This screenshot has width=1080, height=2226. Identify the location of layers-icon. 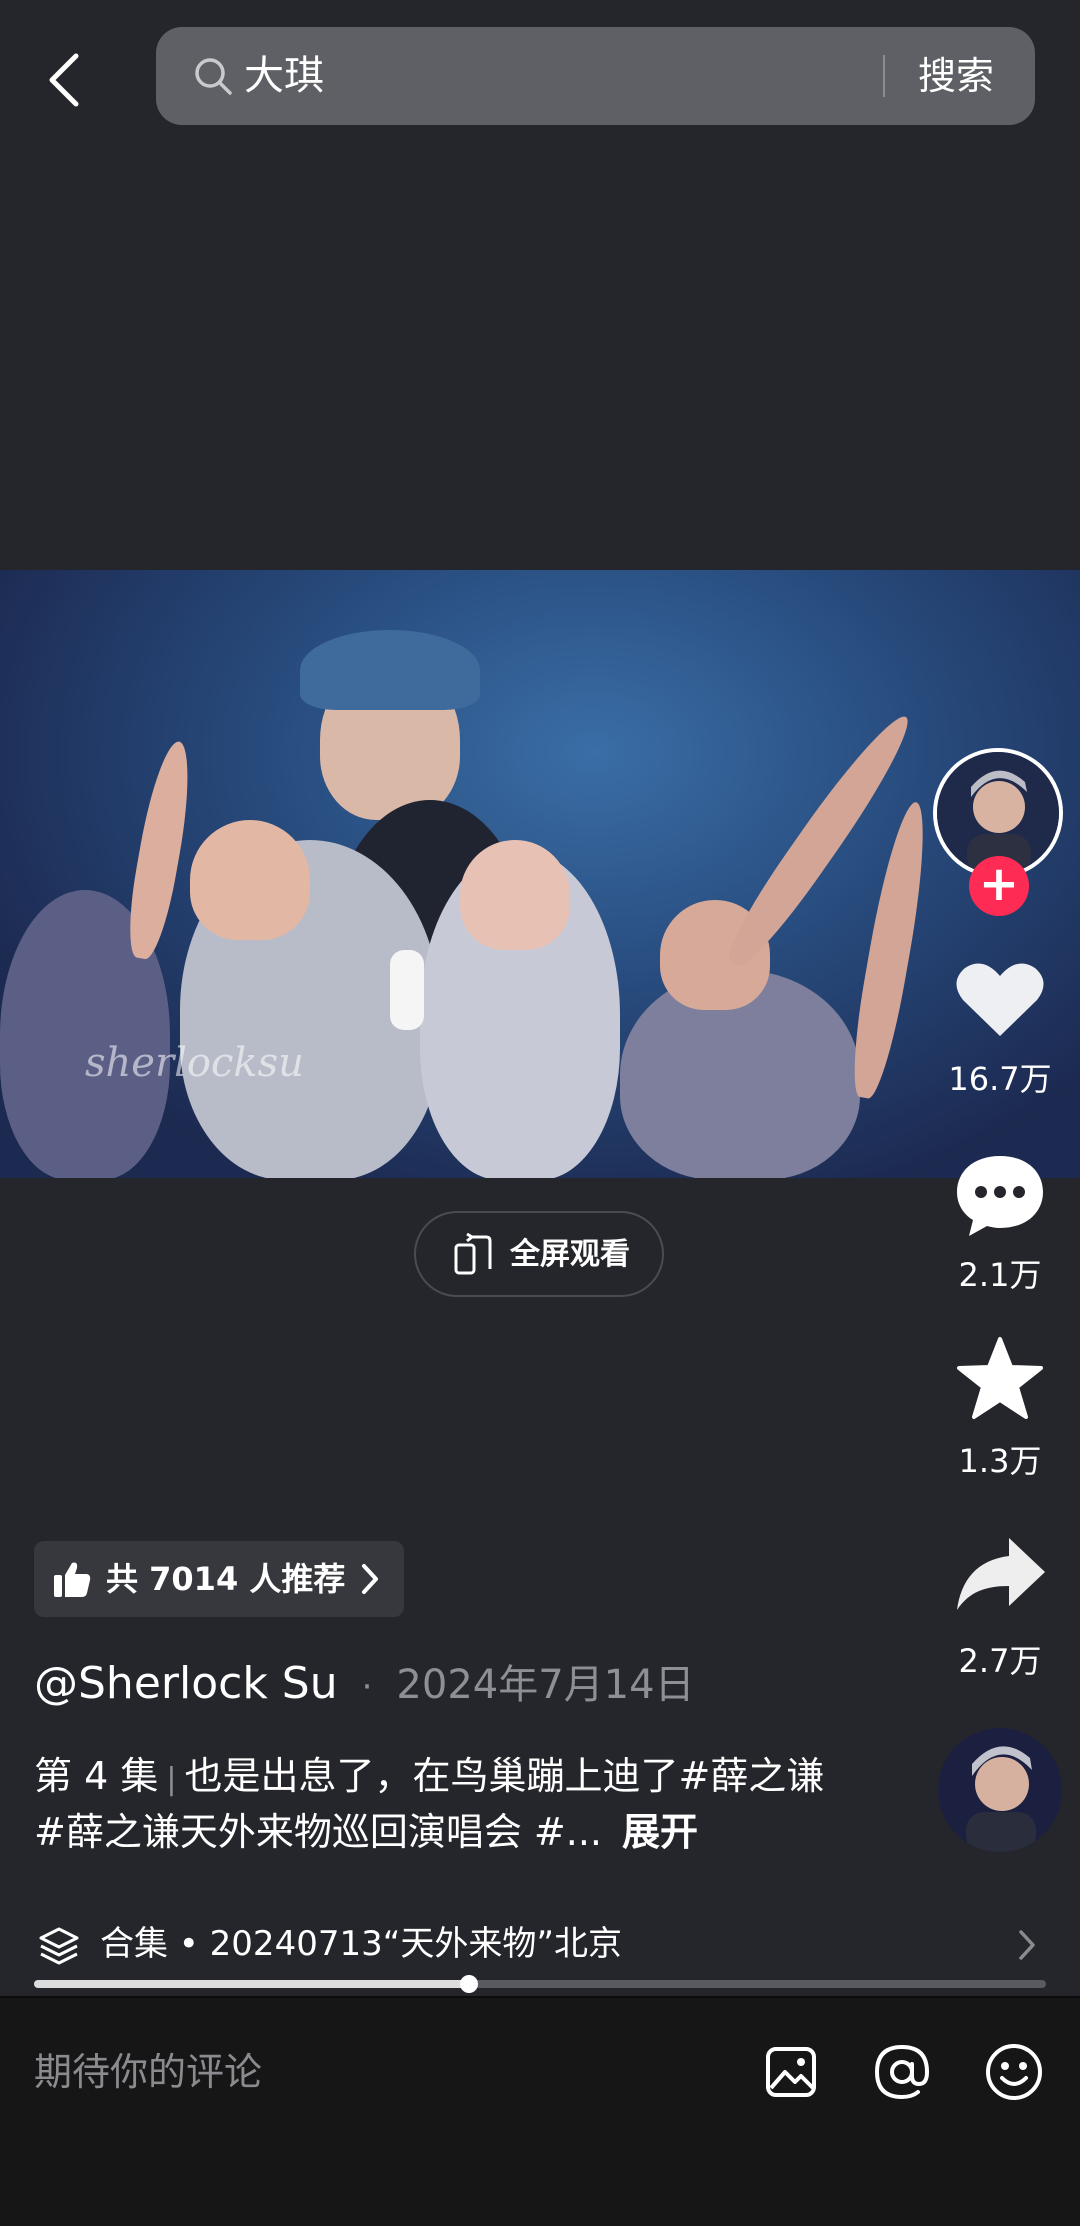
(59, 1946).